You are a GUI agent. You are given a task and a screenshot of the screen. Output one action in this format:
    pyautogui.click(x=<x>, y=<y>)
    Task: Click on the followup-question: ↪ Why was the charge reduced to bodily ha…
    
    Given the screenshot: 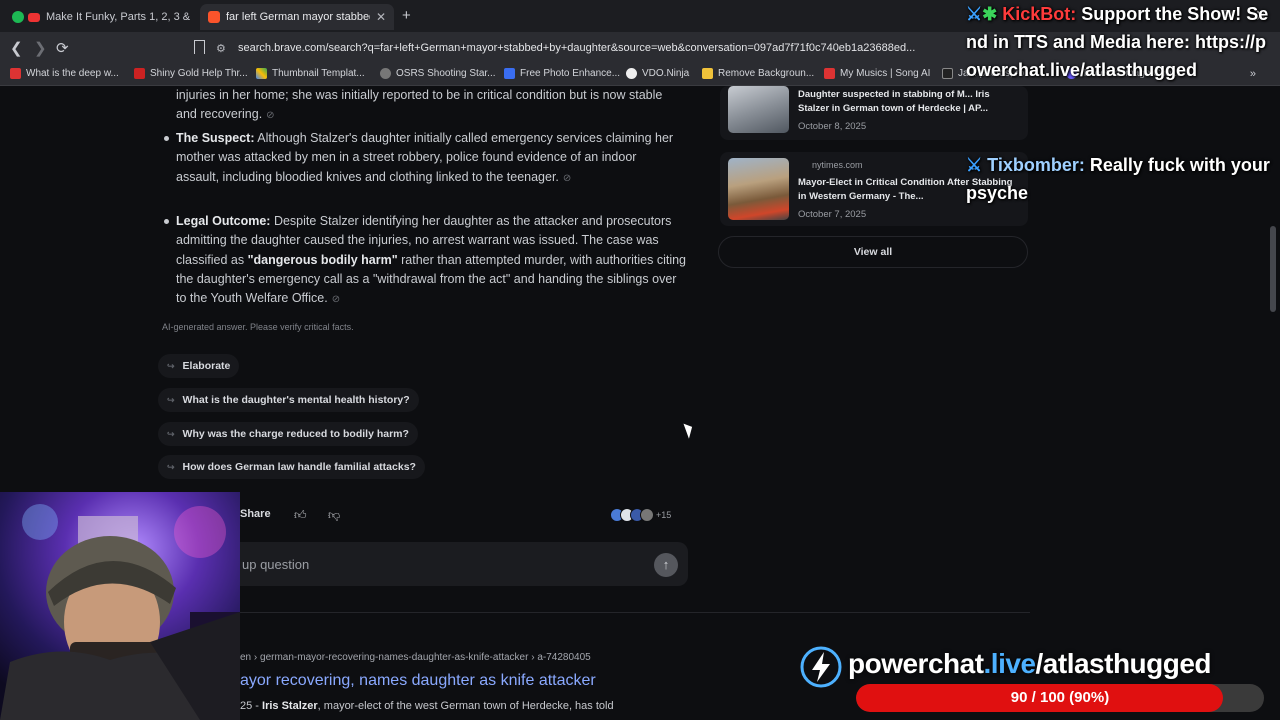 What is the action you would take?
    pyautogui.click(x=288, y=434)
    